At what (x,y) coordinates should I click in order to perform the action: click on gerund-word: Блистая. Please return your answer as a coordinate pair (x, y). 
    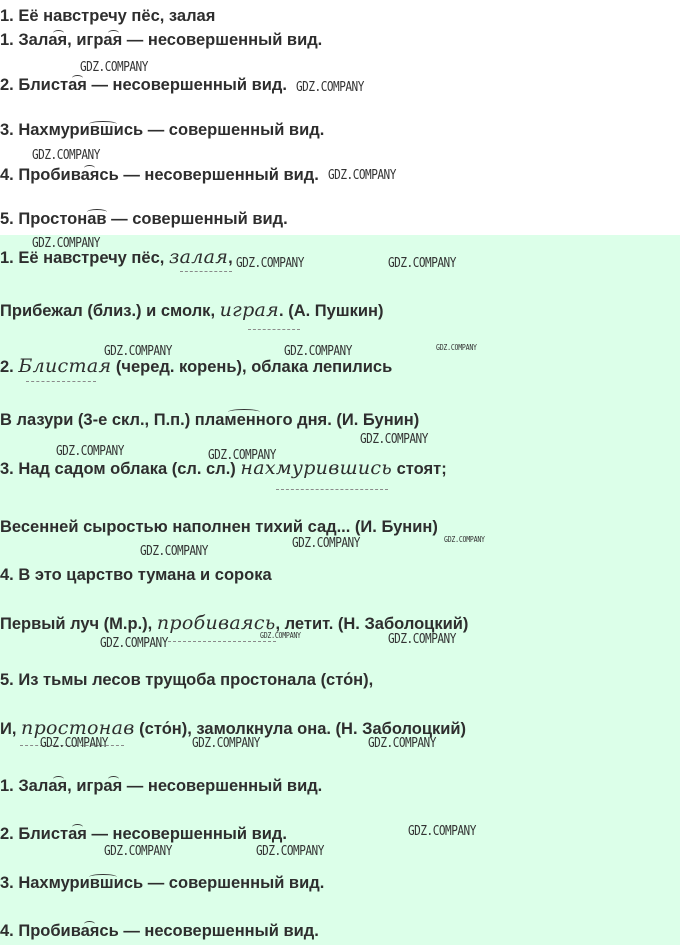
    Looking at the image, I should click on (65, 366).